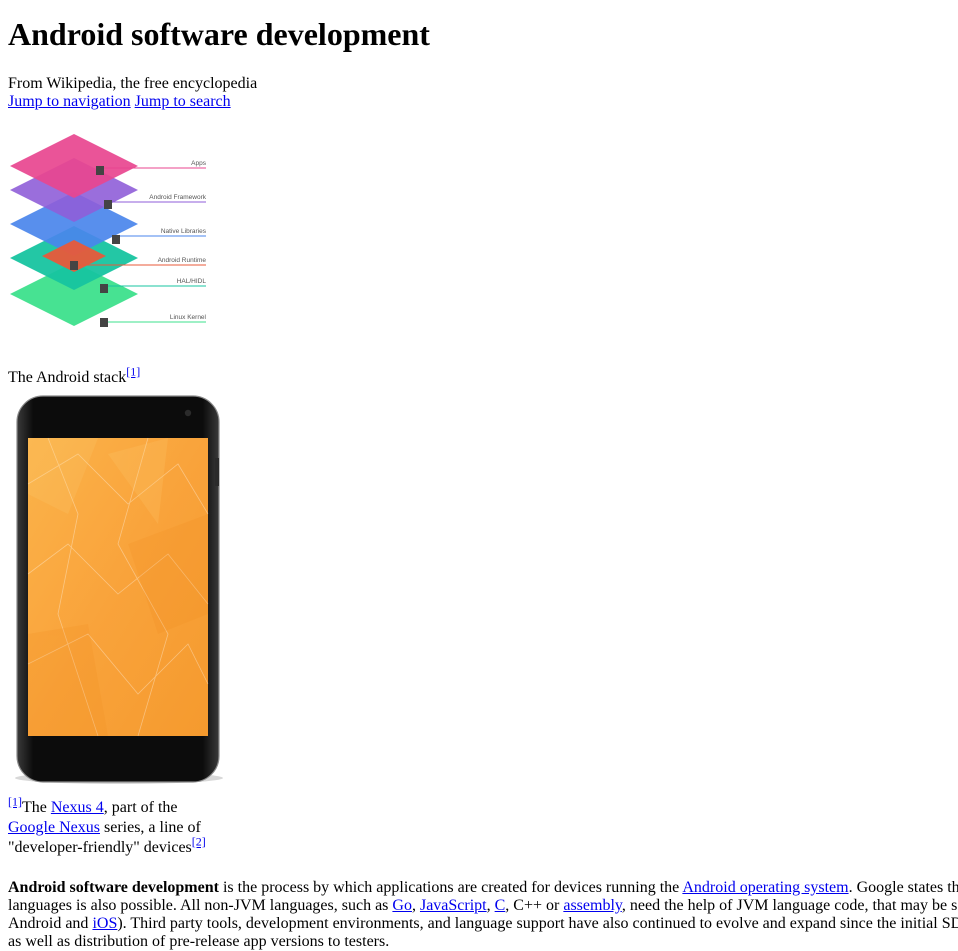 The image size is (958, 951). What do you see at coordinates (500, 905) in the screenshot?
I see `c-link: C` at bounding box center [500, 905].